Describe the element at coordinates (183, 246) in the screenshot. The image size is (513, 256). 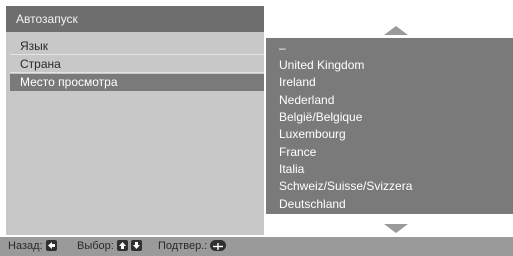
I see `confirm-label: Подтвер.:` at that location.